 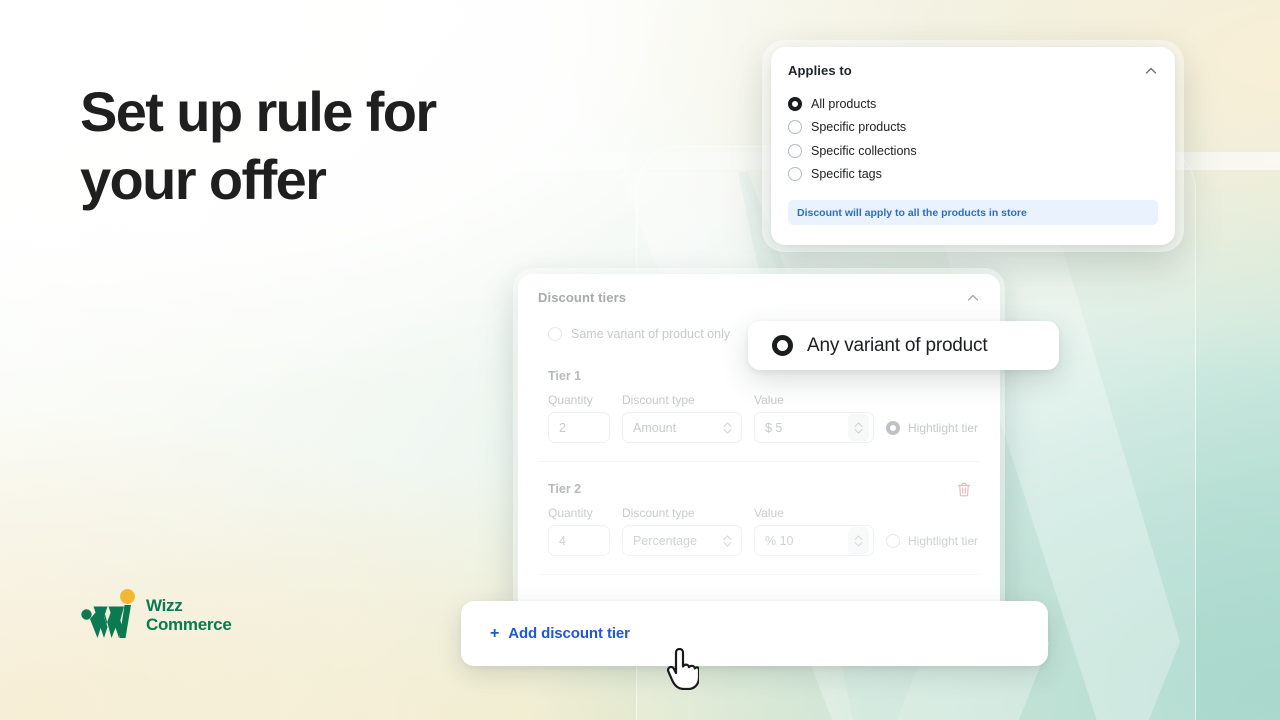 I want to click on page-title-line-2: your offer, so click(x=203, y=180).